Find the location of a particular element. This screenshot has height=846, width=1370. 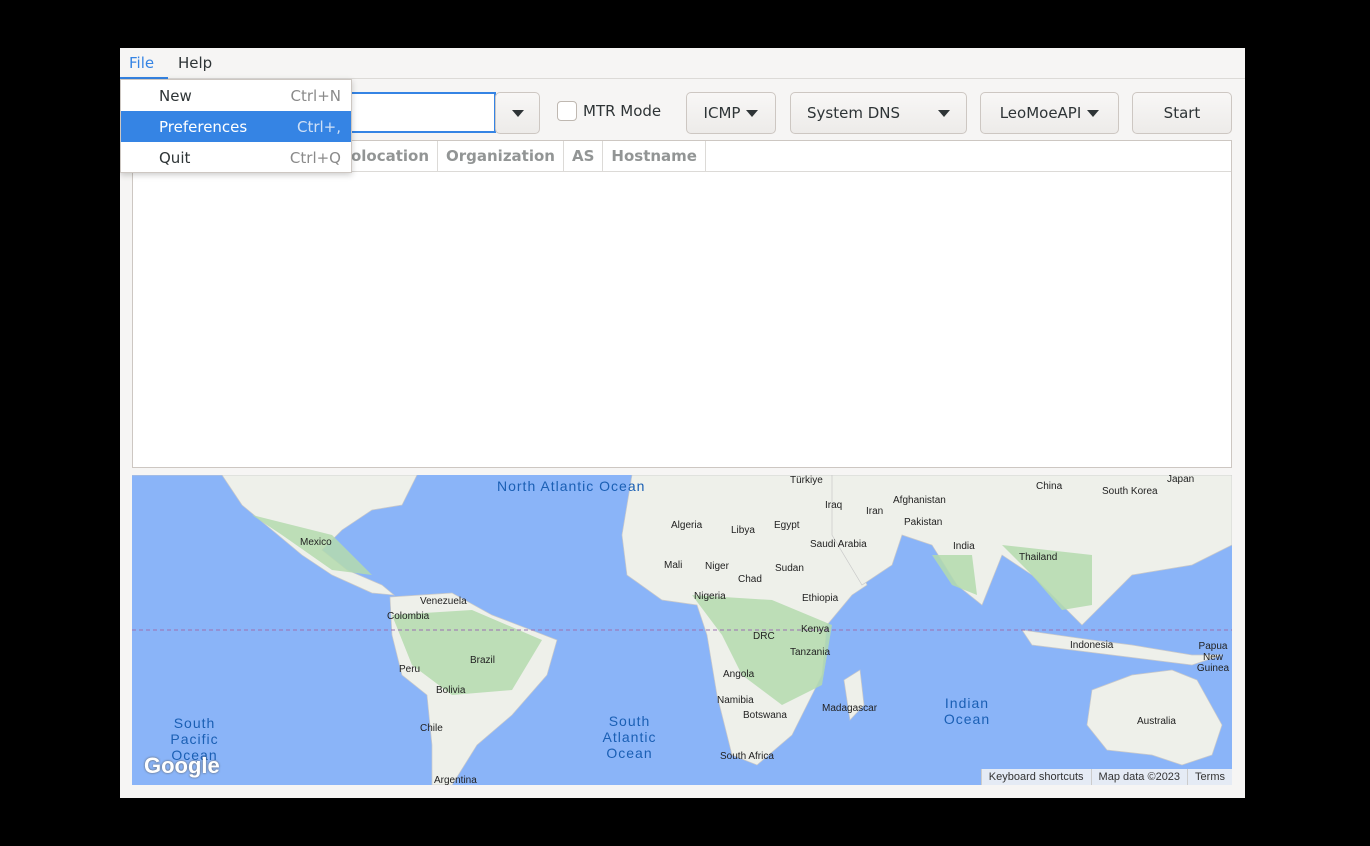

map-label: Türkiye is located at coordinates (806, 480).